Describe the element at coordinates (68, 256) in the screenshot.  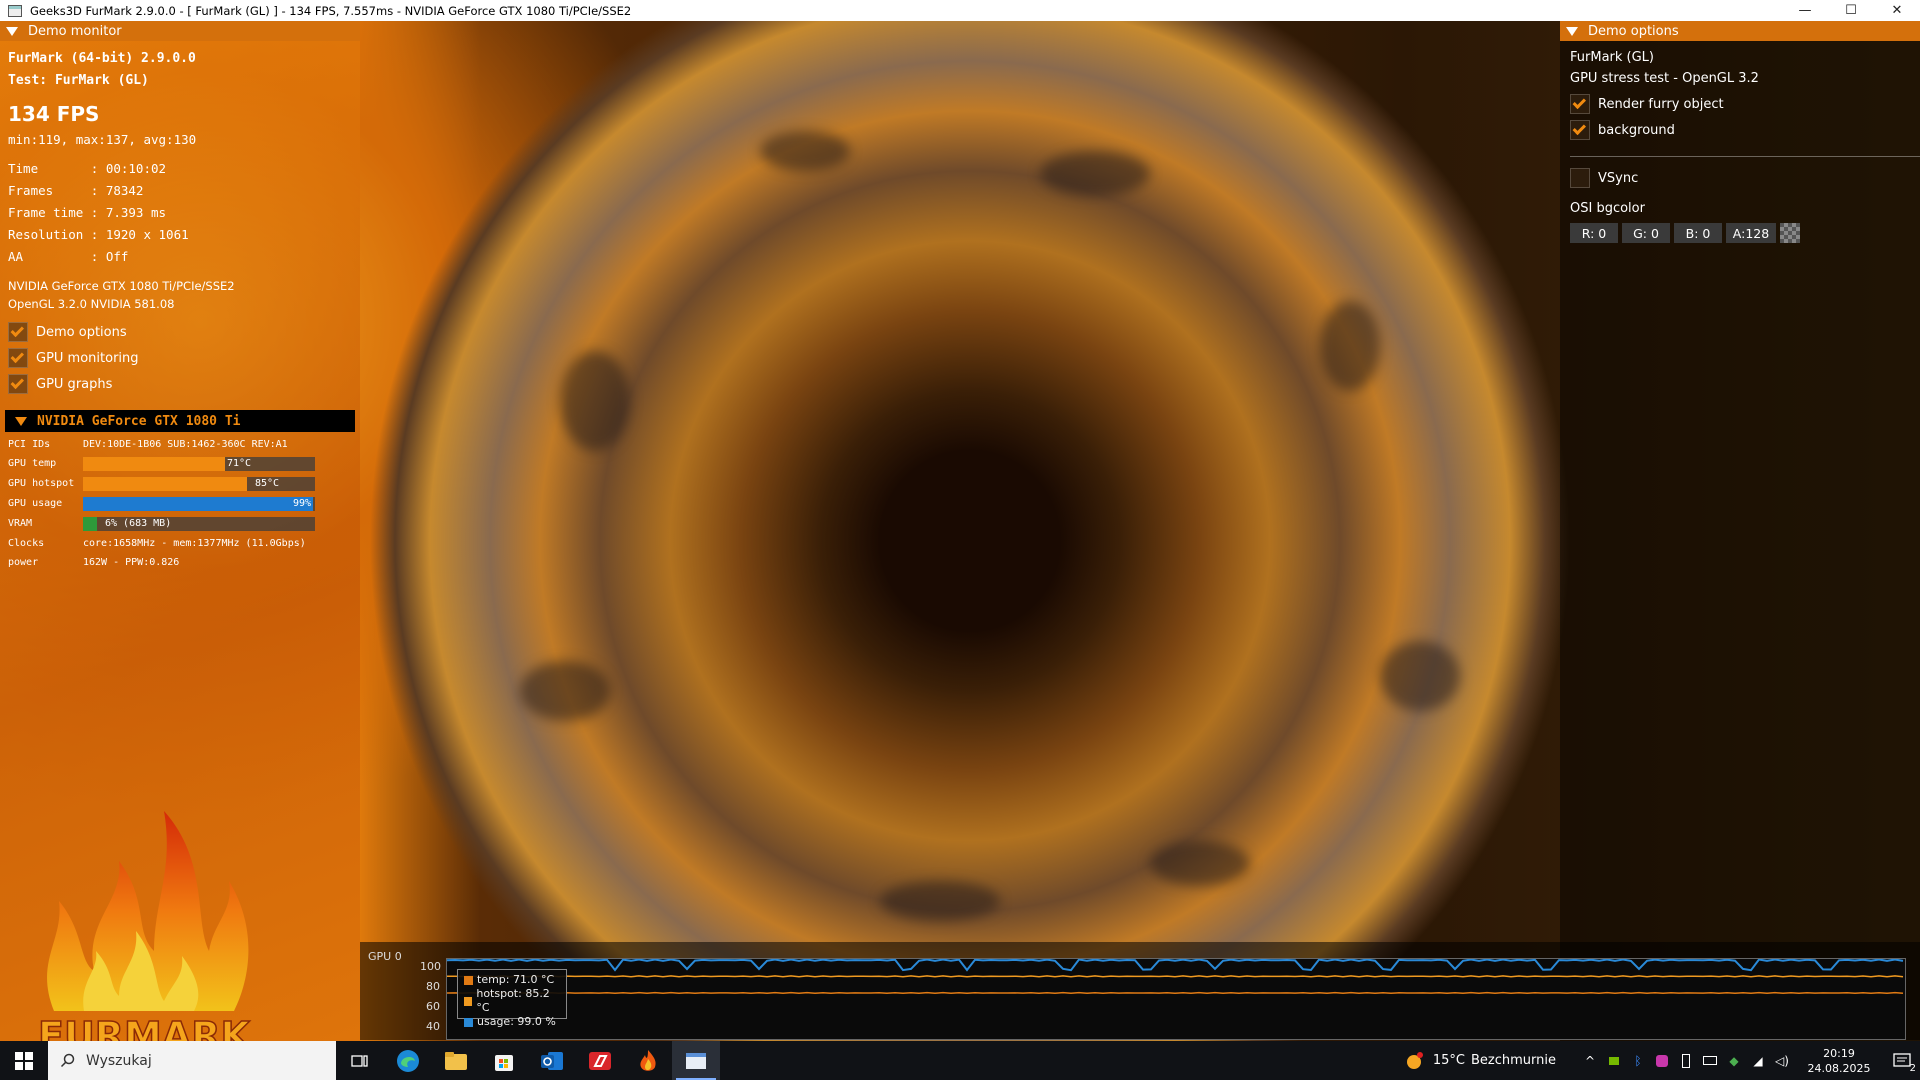
I see `stat-aa: AA : Off` at that location.